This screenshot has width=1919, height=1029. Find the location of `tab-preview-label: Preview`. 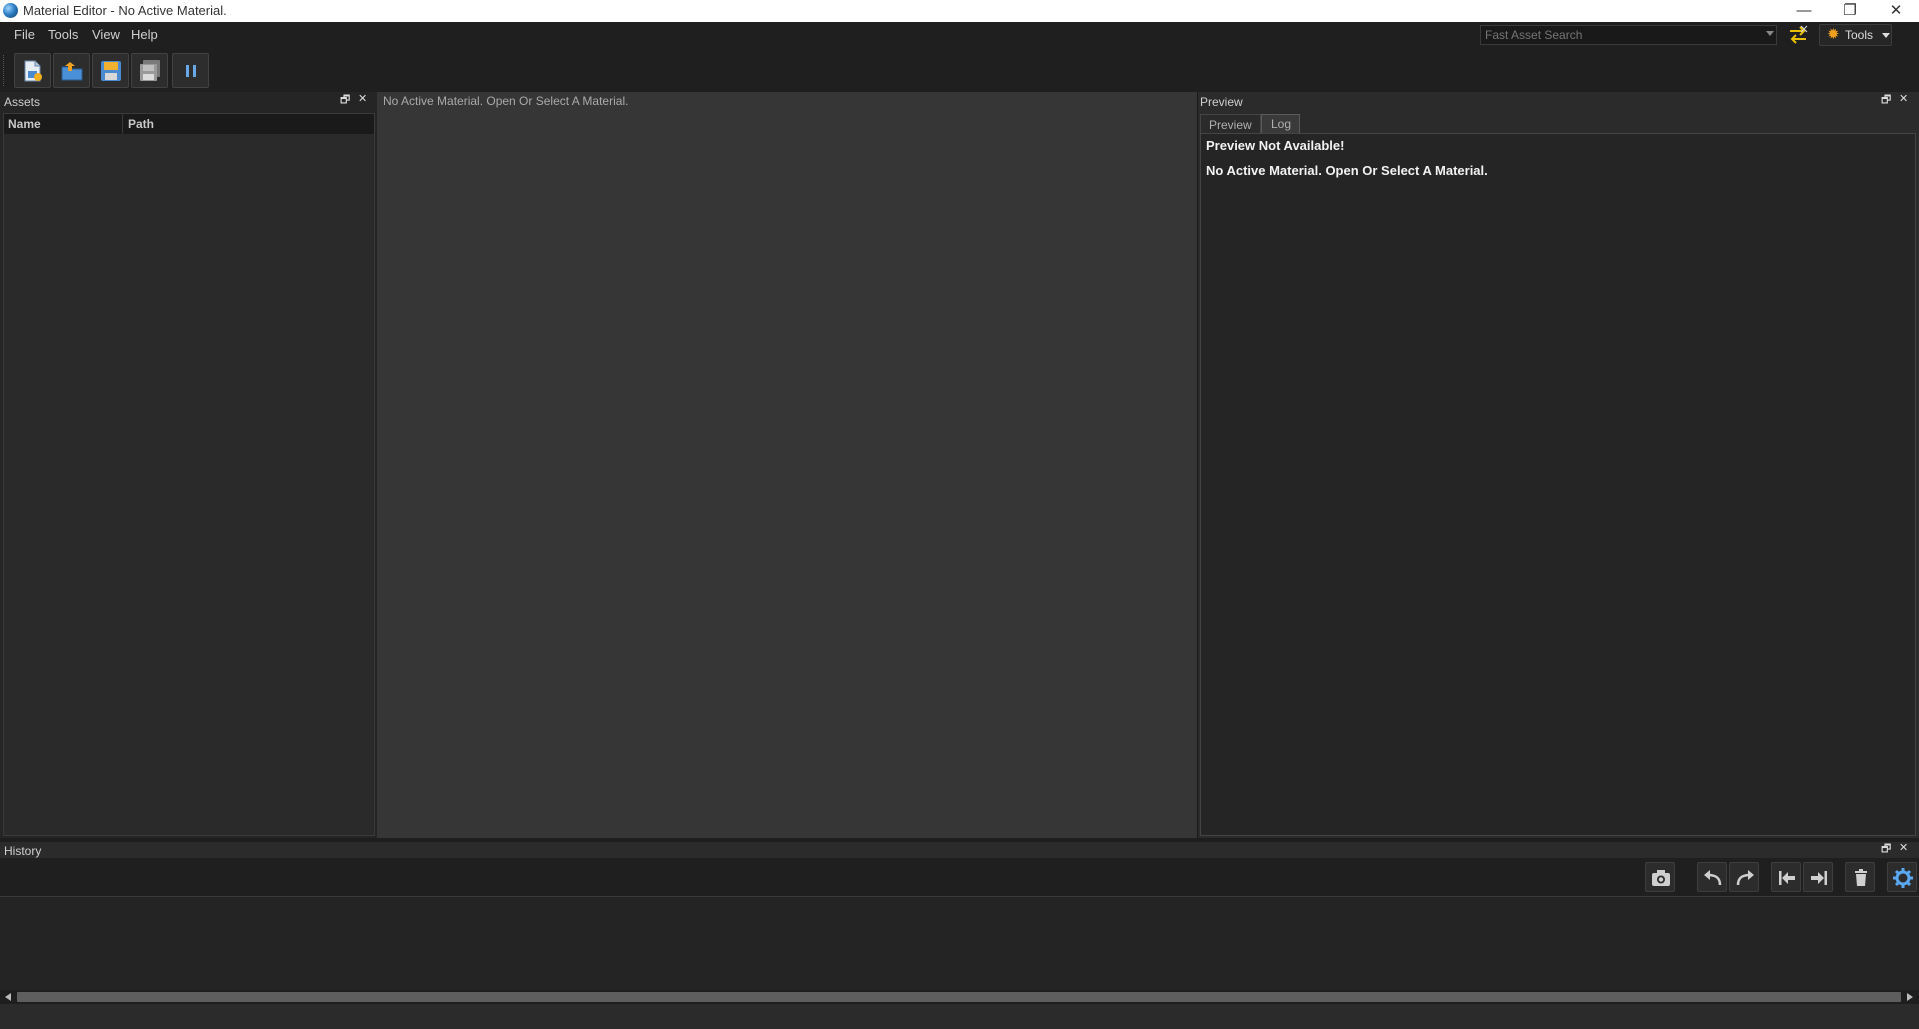

tab-preview-label: Preview is located at coordinates (1230, 125).